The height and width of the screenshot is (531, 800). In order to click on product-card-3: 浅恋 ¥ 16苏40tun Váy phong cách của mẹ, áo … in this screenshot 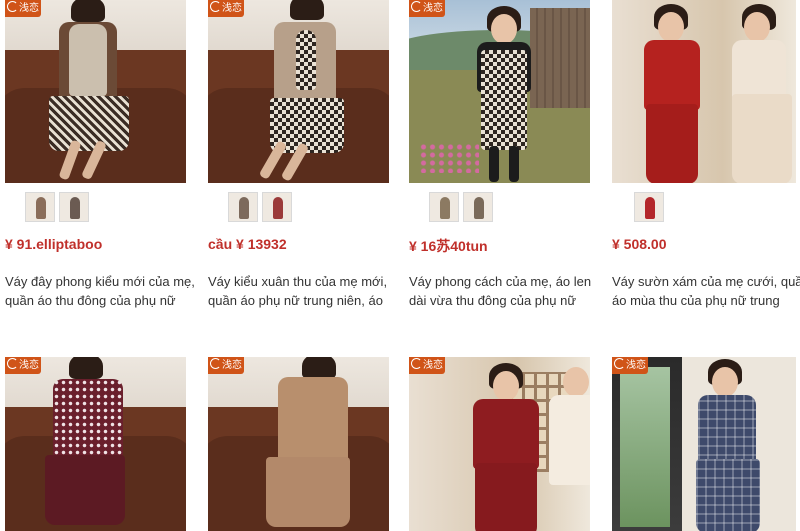, I will do `click(501, 154)`.